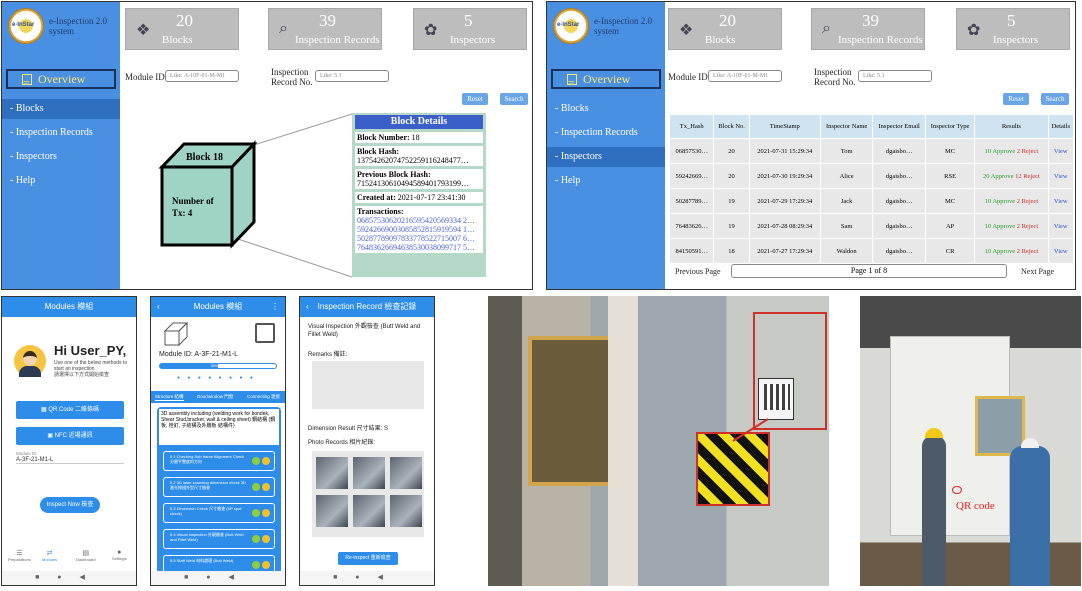 The height and width of the screenshot is (591, 1082). Describe the element at coordinates (70, 460) in the screenshot. I see `module-id-field: A-3F-21-M1-L` at that location.